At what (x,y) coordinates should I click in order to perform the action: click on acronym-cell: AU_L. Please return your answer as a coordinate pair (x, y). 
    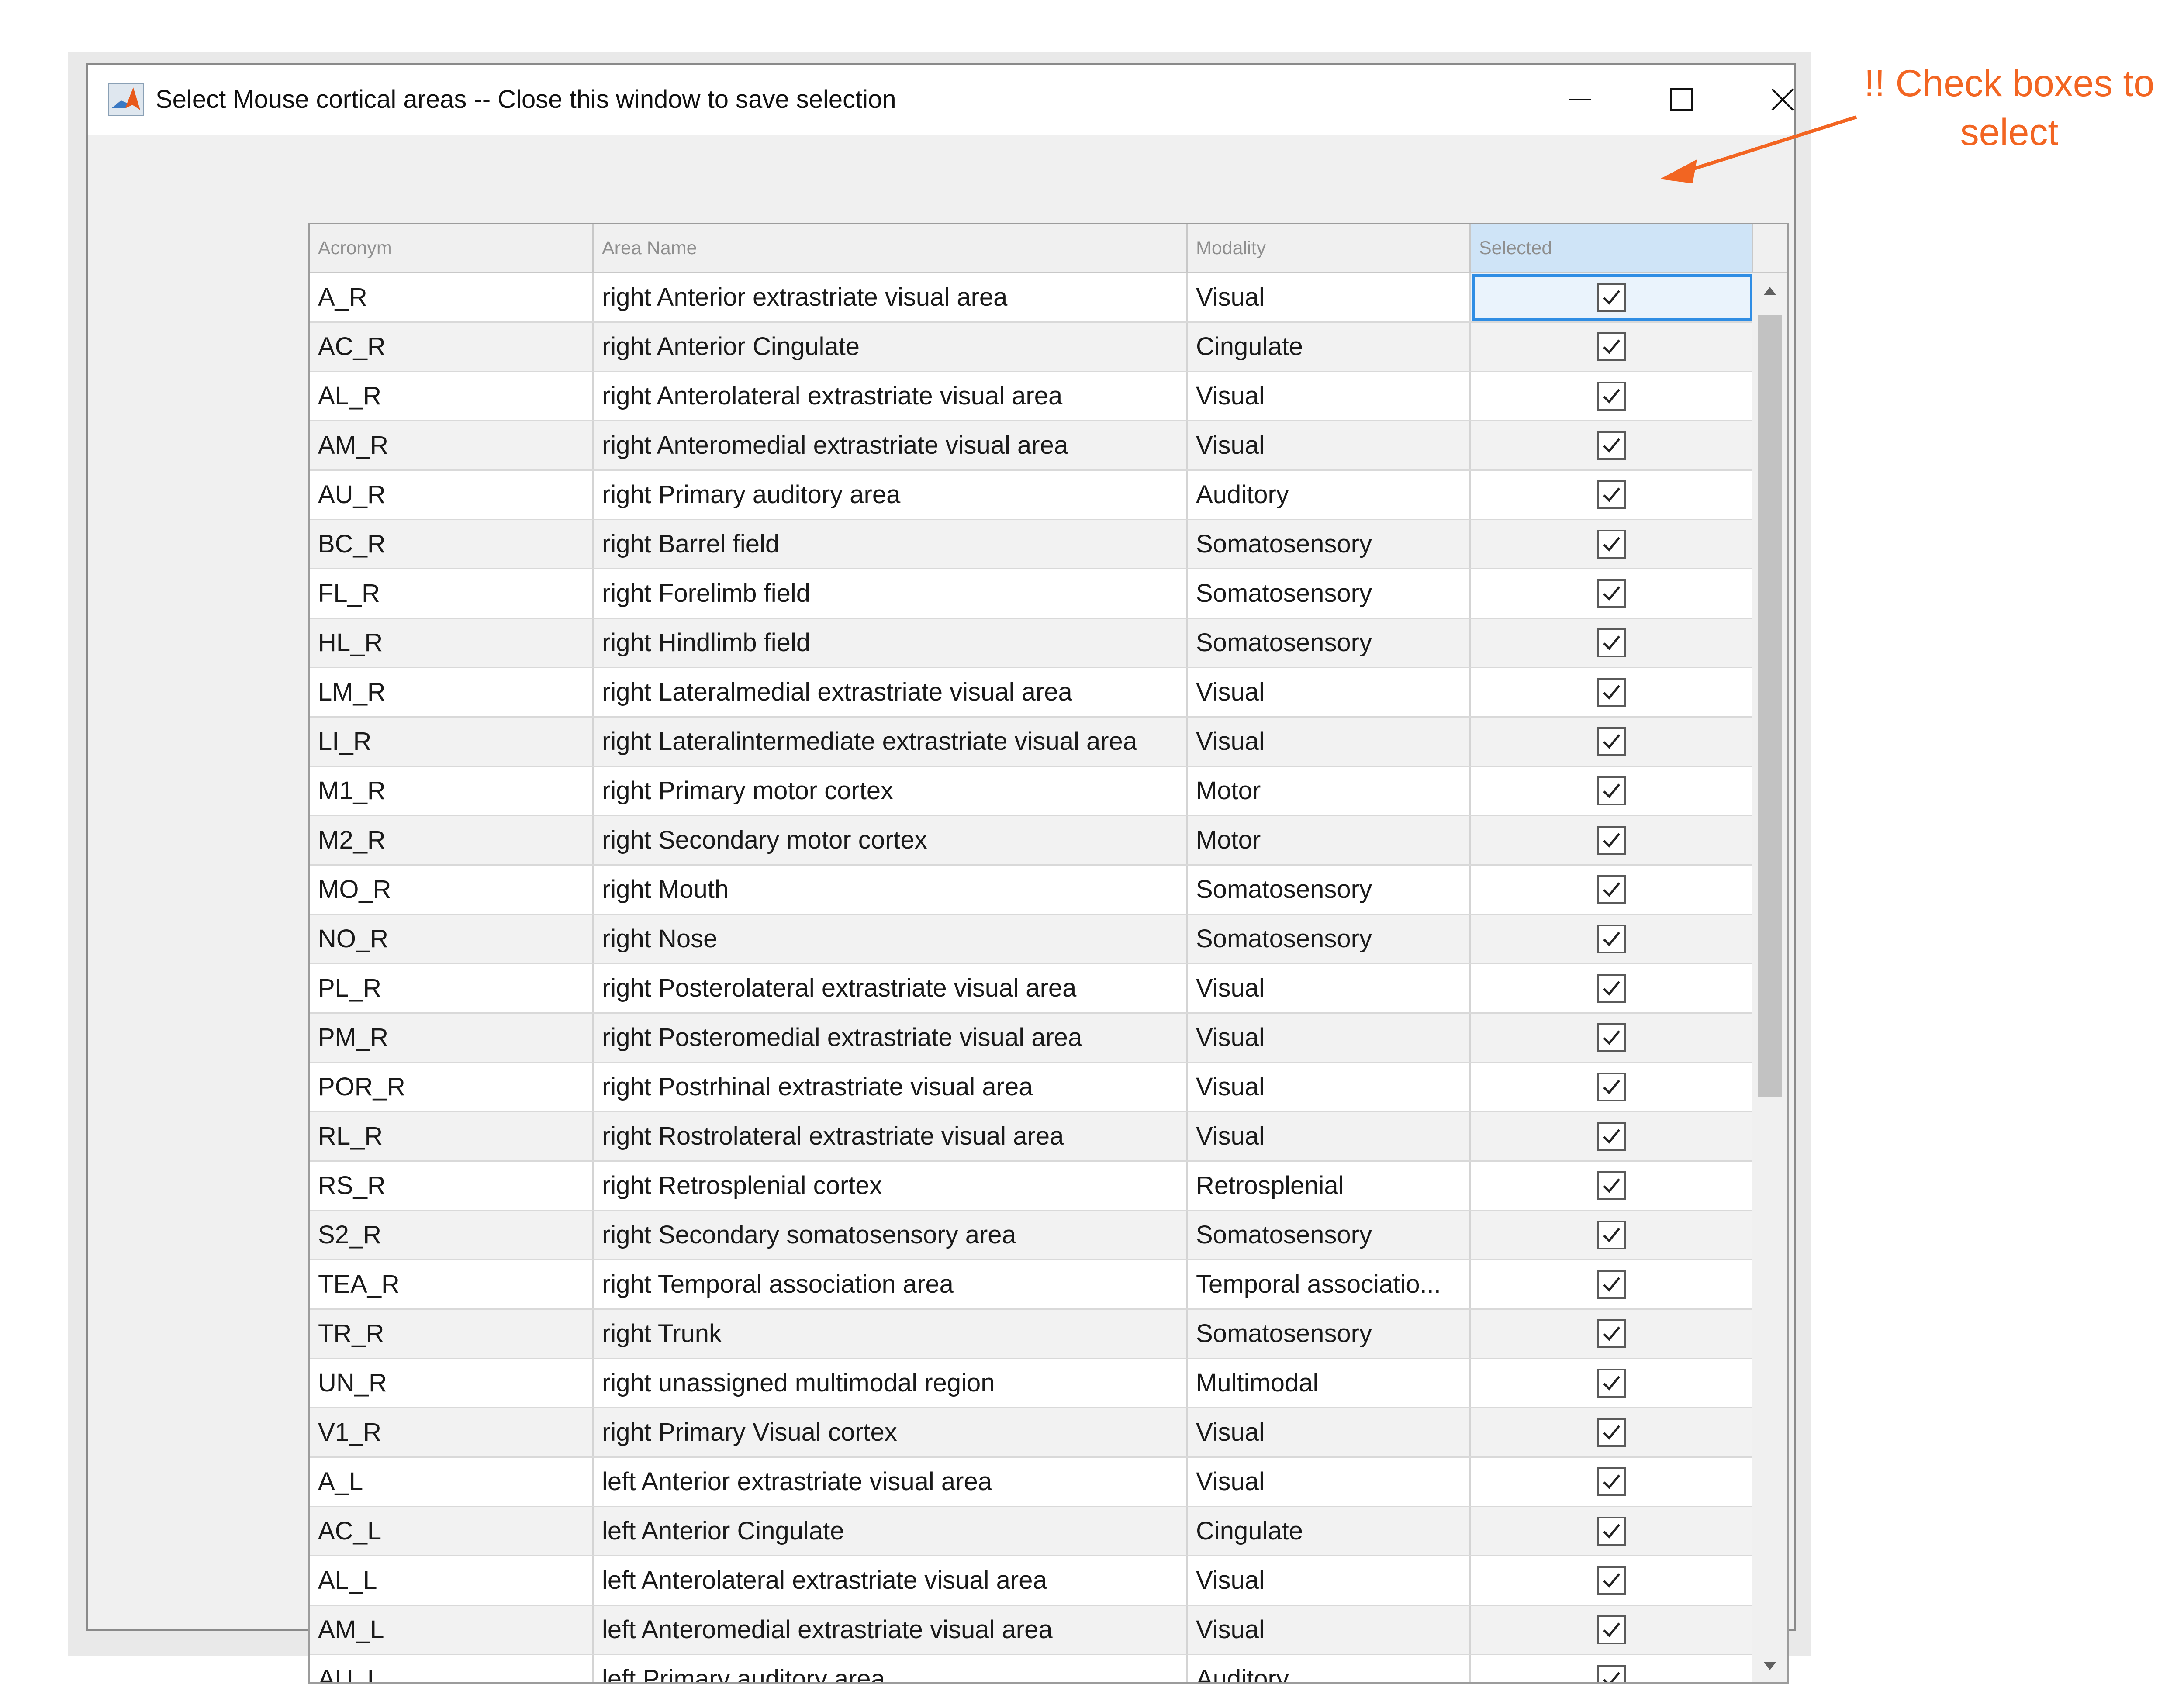
    Looking at the image, I should click on (452, 1668).